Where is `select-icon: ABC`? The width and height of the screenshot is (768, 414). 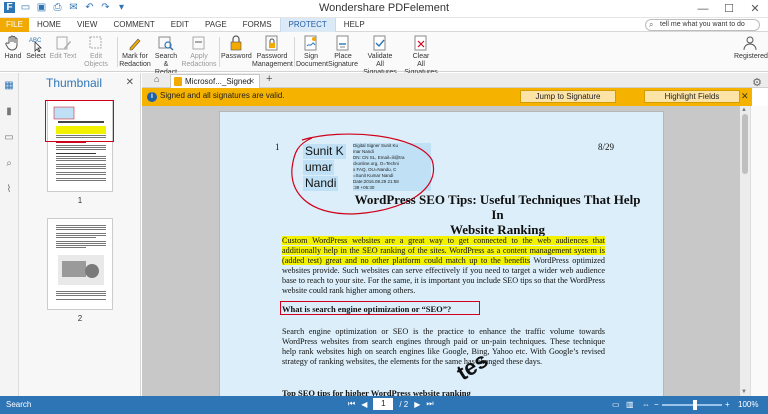
select-icon: ABC is located at coordinates (36, 43).